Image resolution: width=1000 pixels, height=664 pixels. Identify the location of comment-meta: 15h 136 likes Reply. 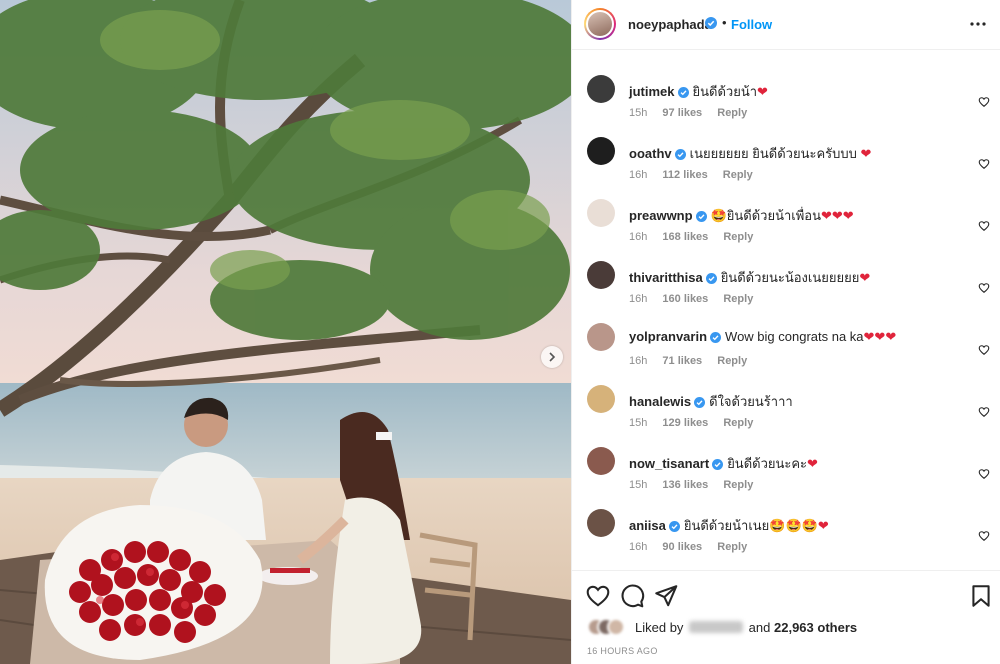
(697, 485).